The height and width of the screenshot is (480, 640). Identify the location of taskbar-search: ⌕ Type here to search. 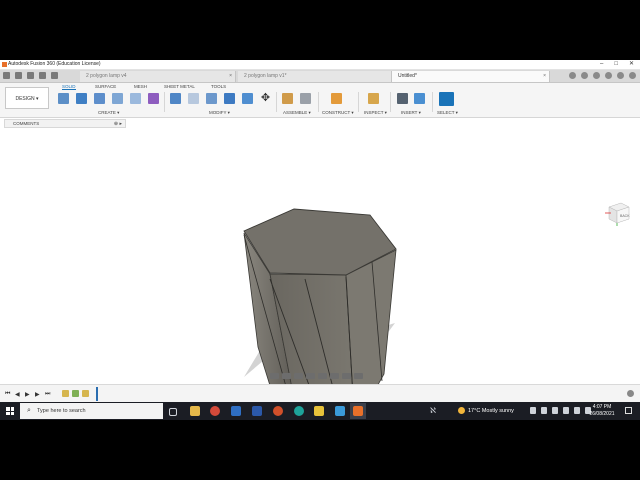
(91, 411).